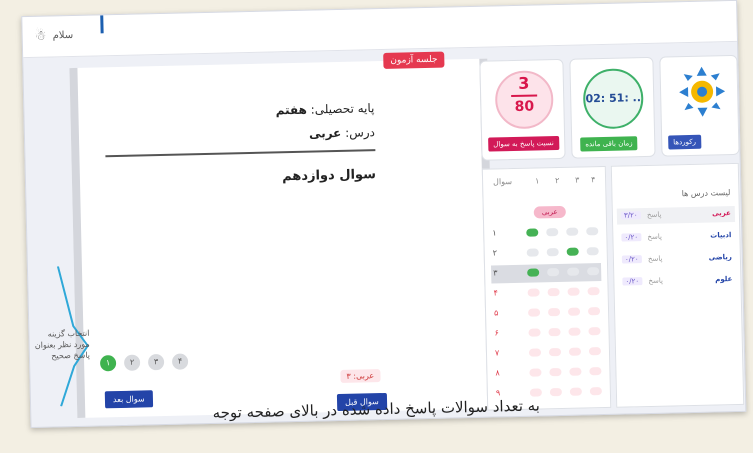  Describe the element at coordinates (549, 212) in the screenshot. I see `subject-pill: عربی` at that location.